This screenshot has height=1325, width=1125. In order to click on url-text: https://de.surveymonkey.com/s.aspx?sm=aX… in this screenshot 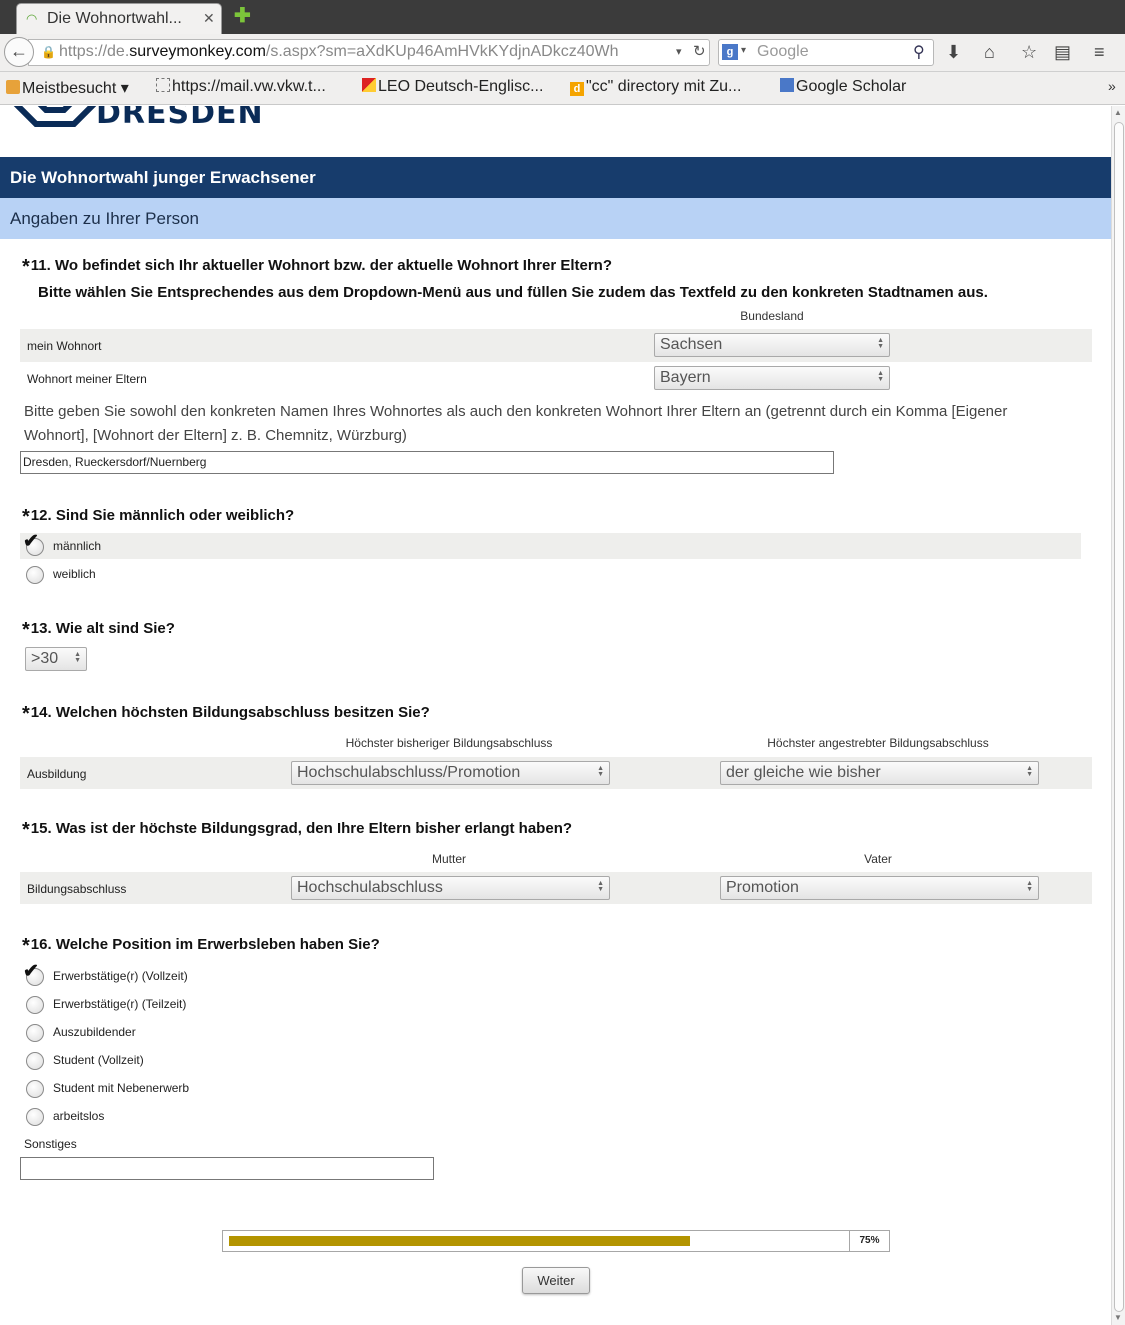, I will do `click(365, 52)`.